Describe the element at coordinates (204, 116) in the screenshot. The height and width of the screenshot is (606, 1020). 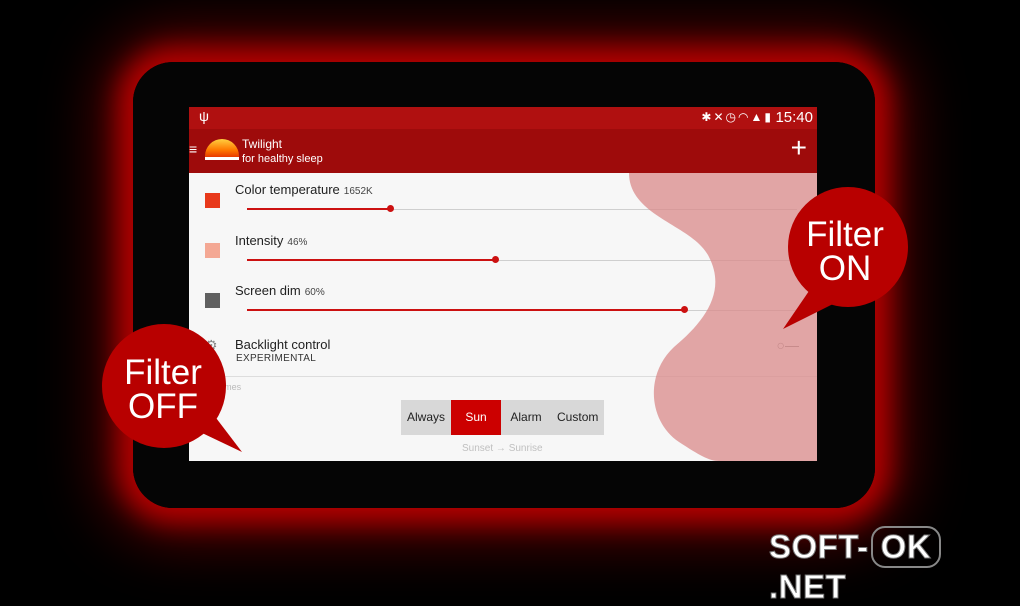
I see `usb-icon: ψ` at that location.